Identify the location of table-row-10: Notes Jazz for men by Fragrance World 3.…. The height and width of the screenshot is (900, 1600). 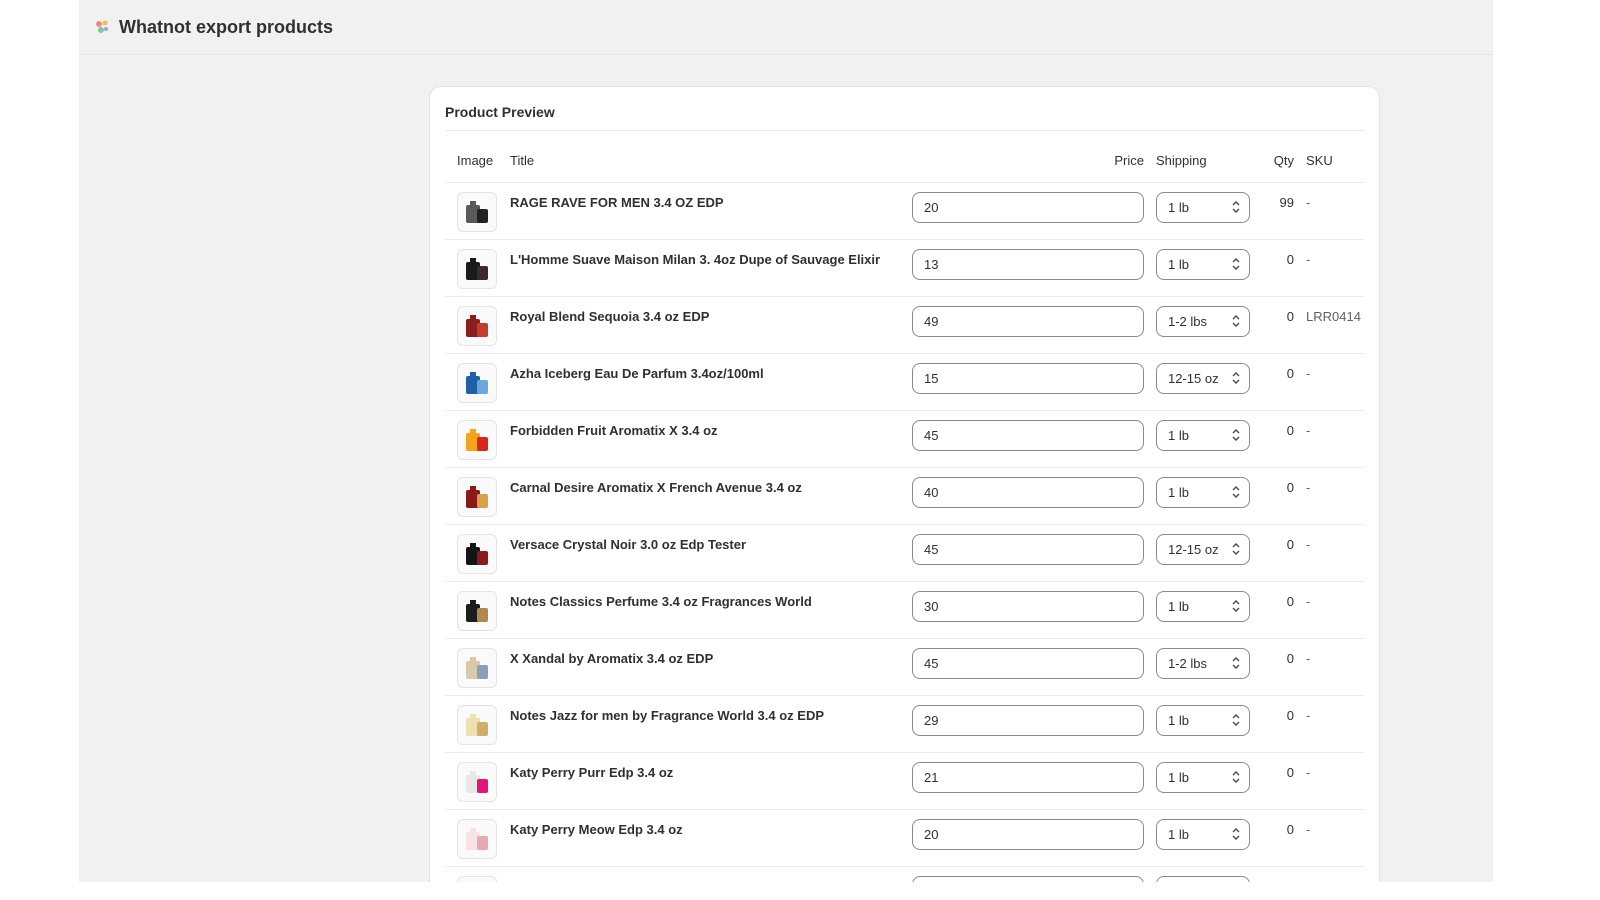
(904, 724).